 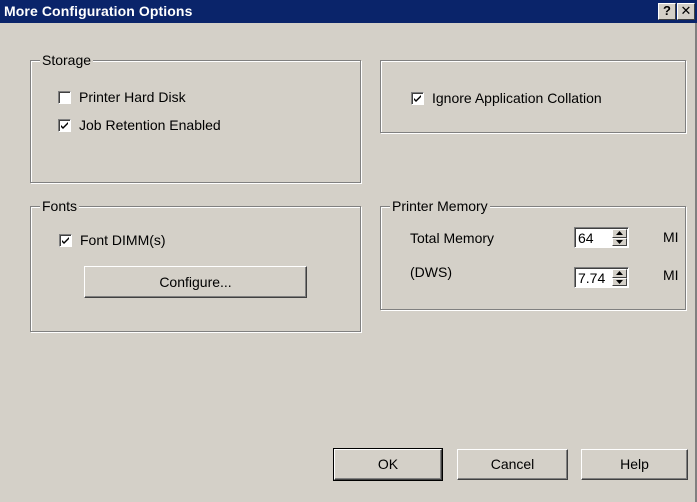 I want to click on dialog-title: More Configuration Options, so click(x=98, y=11).